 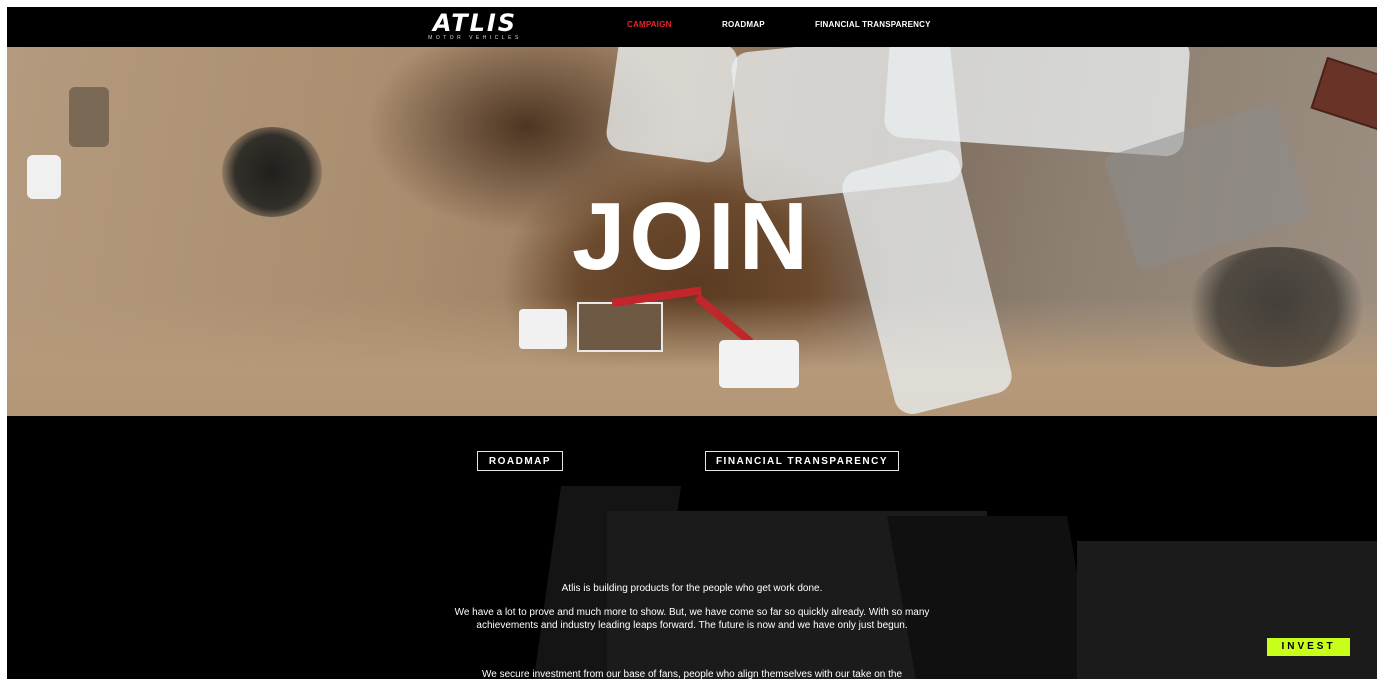 I want to click on financial-transparency-button: FINANCIAL TRANSPARENCY, so click(x=802, y=461).